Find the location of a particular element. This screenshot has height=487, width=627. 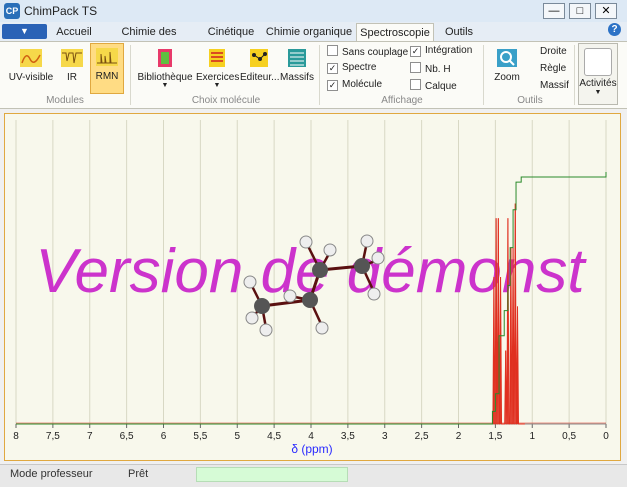

sans-couplage-checkbox: Sans couplage is located at coordinates (367, 51).